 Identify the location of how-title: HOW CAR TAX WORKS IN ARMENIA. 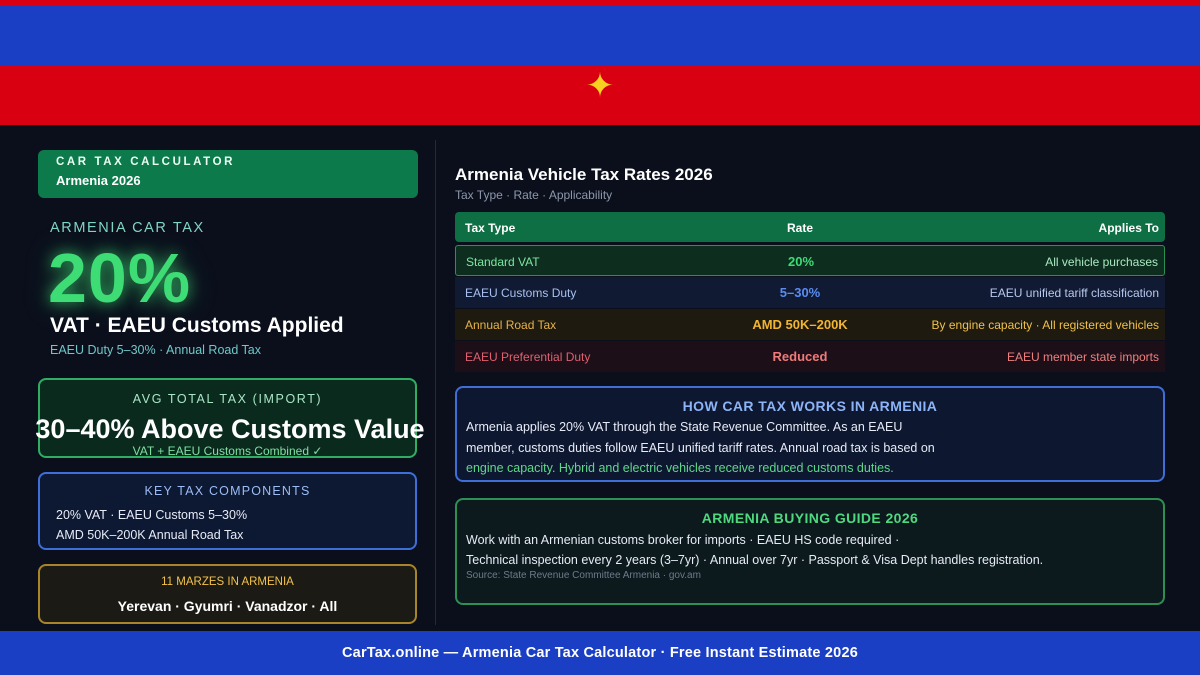
(810, 406).